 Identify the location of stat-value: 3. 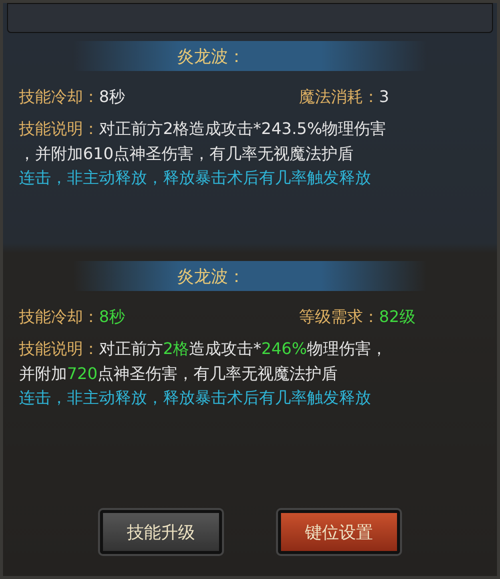
(384, 96).